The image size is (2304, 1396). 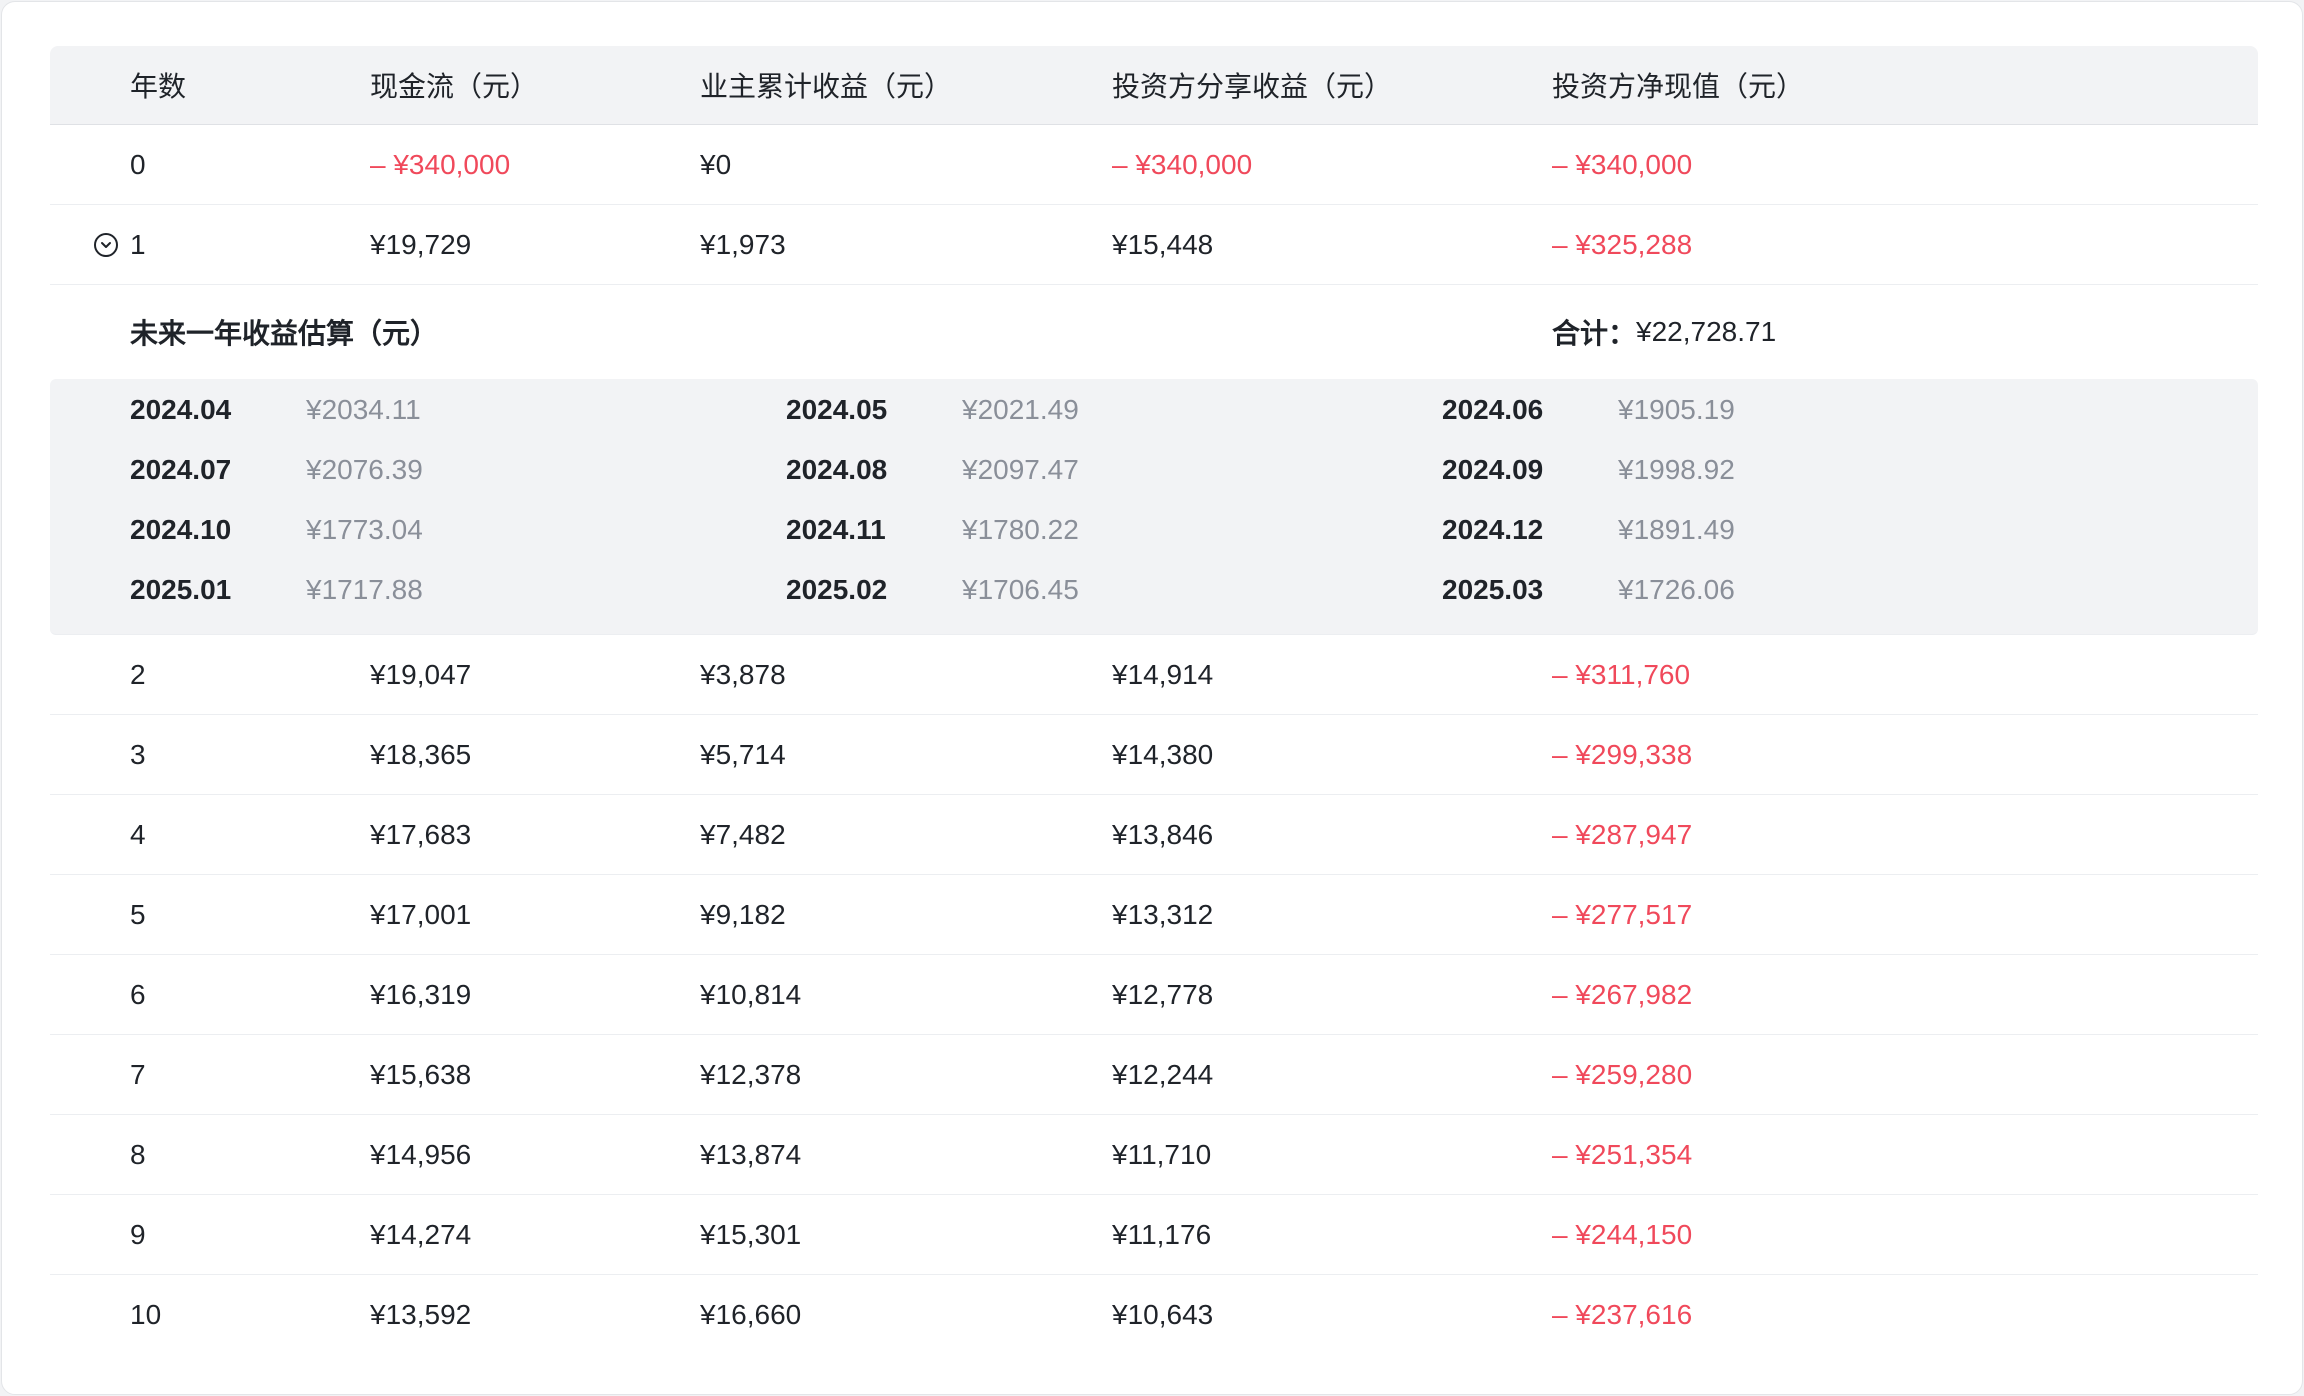 I want to click on cell-owner-cumulative: ¥5,714, so click(x=743, y=754).